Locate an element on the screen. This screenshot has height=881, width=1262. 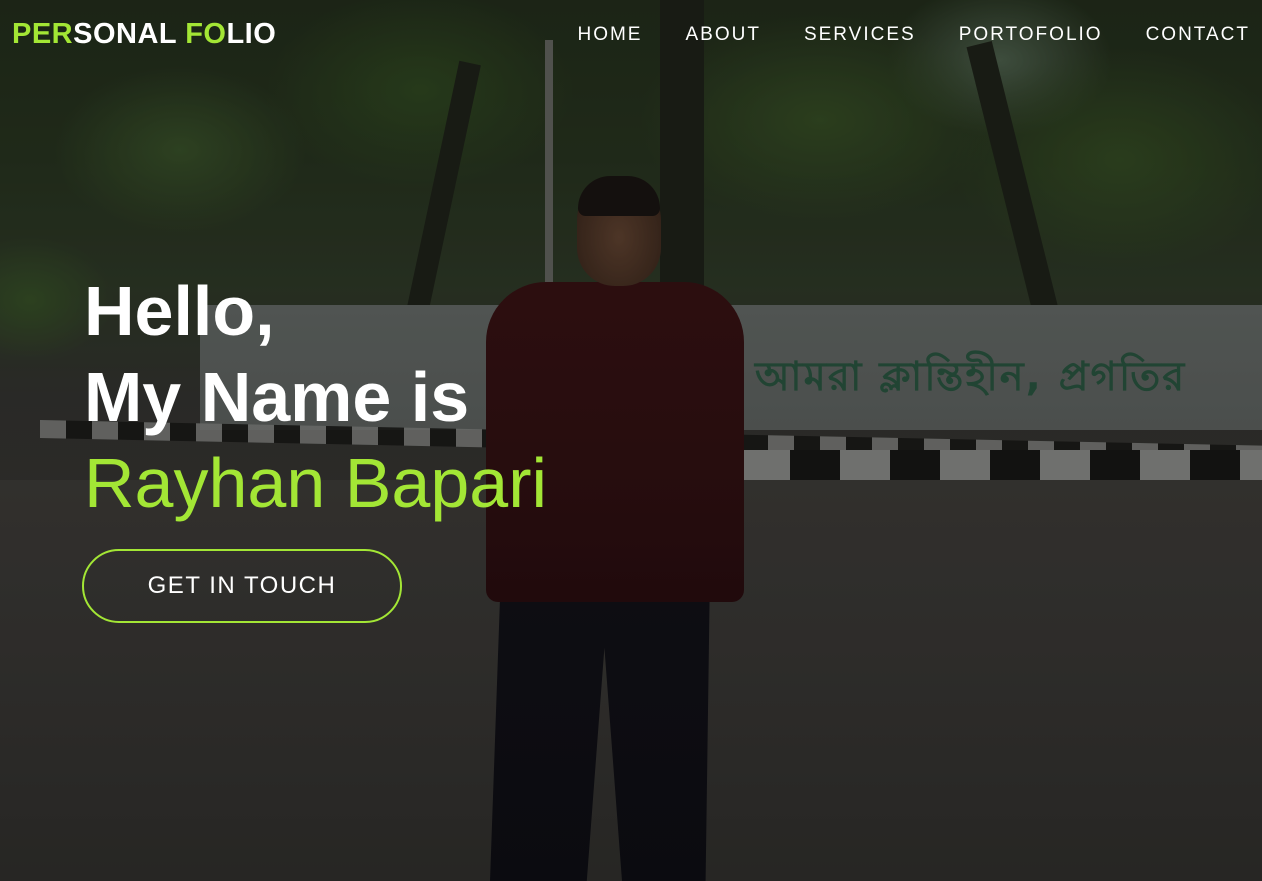
intro-line: My Name is is located at coordinates (277, 397).